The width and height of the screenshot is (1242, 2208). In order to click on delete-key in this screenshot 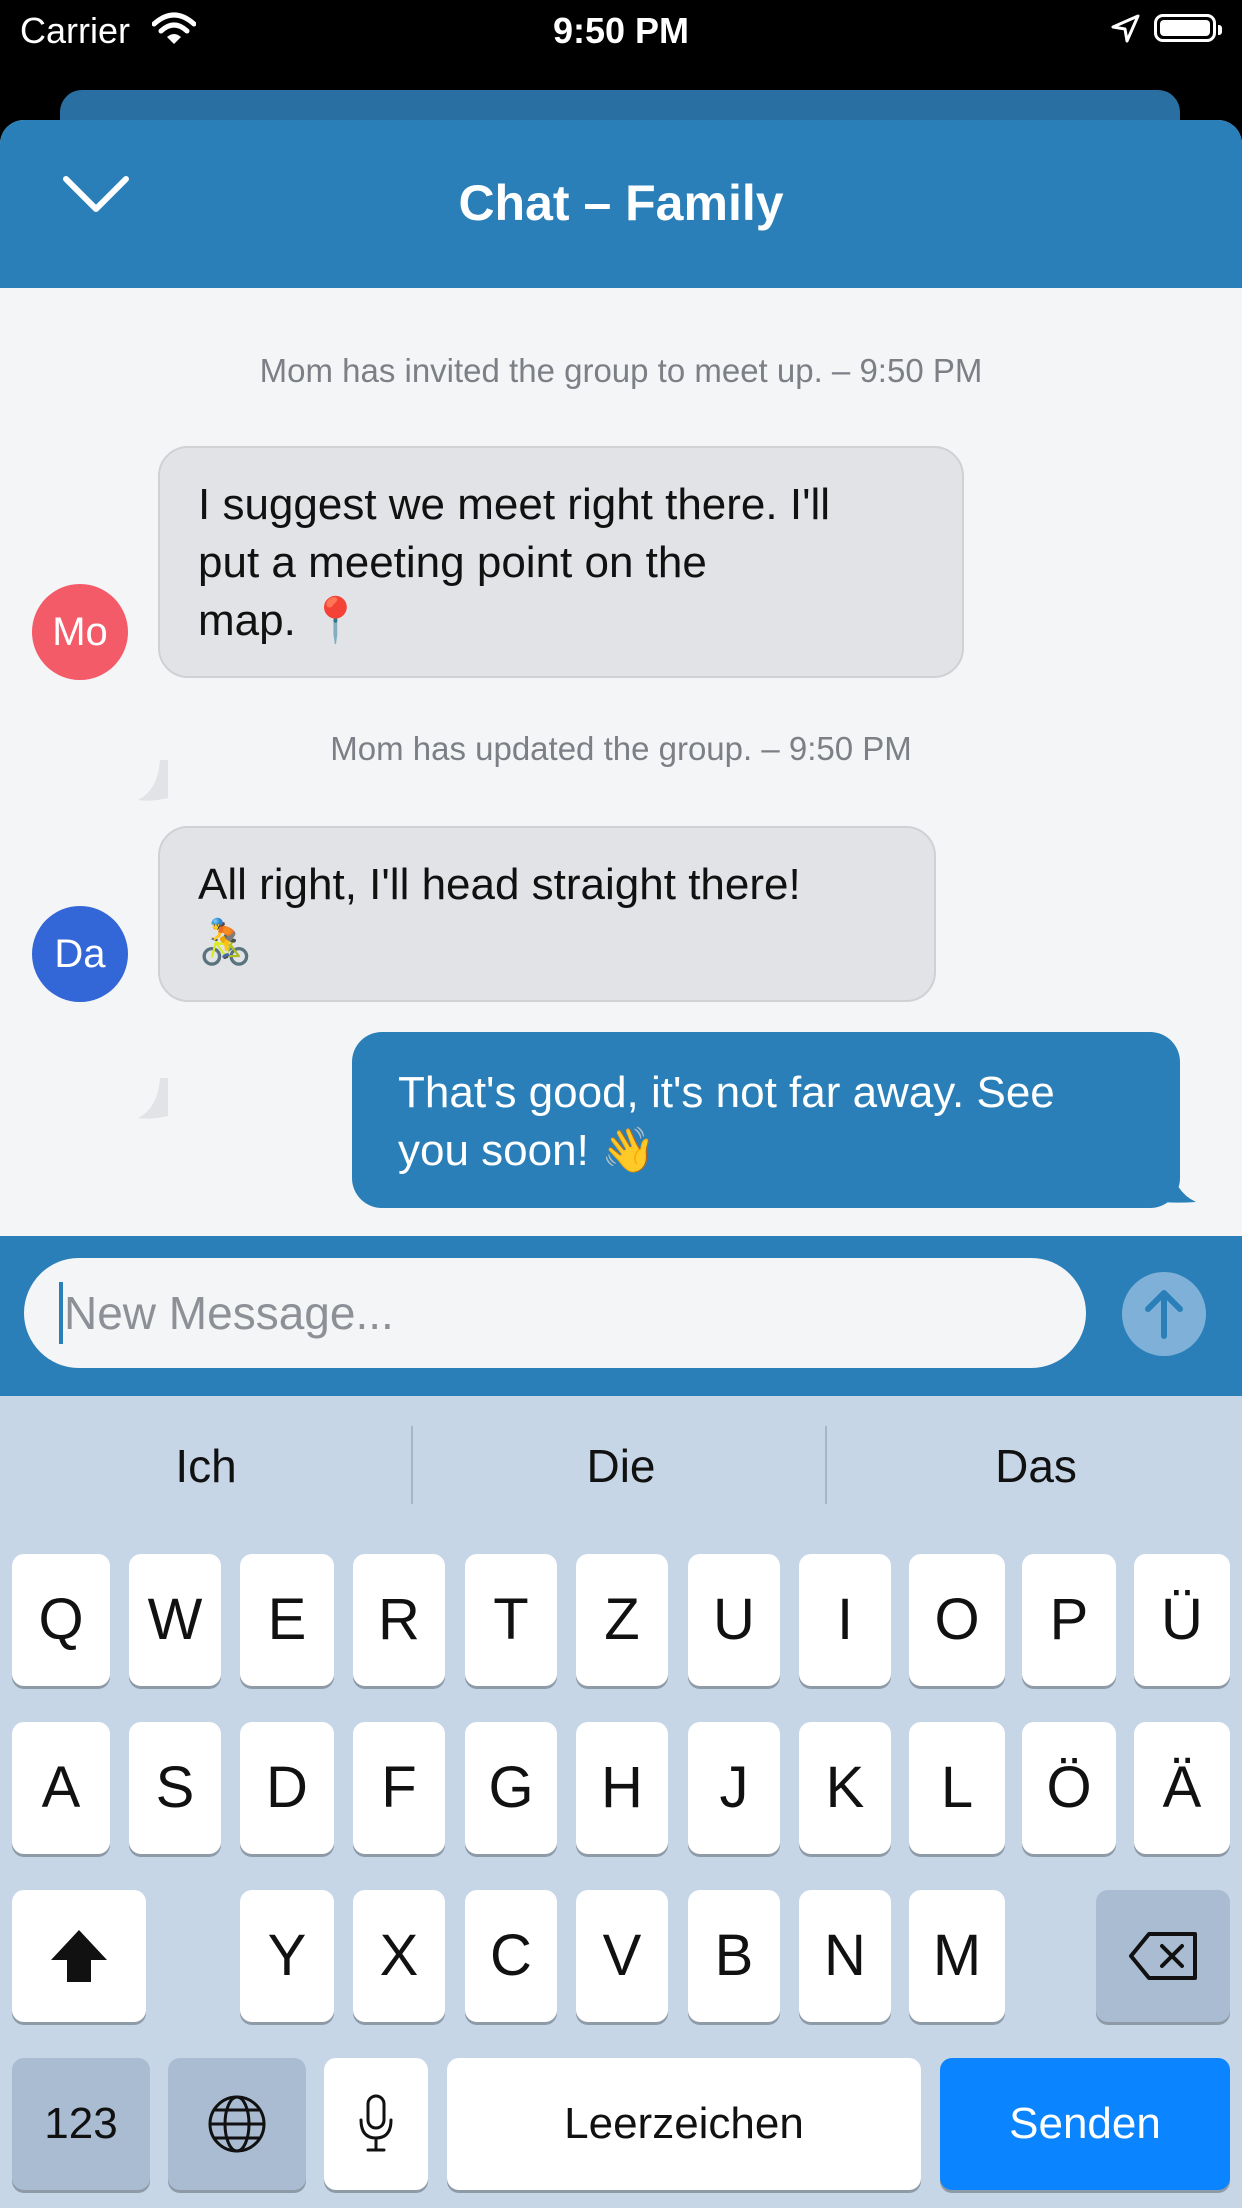, I will do `click(1163, 1956)`.